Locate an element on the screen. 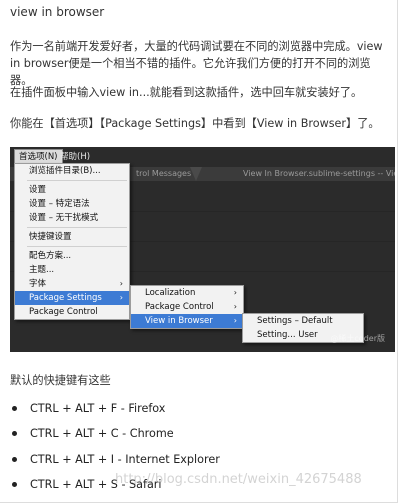 The width and height of the screenshot is (405, 504). menu-item-package-settings-label: Package Settings is located at coordinates (65, 298).